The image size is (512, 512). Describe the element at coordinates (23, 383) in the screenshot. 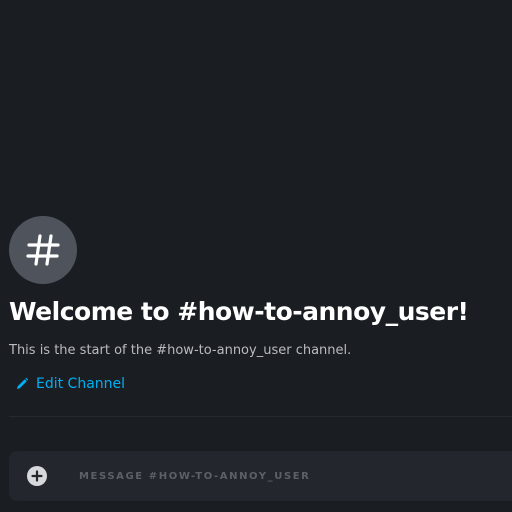

I see `pencil-icon` at that location.